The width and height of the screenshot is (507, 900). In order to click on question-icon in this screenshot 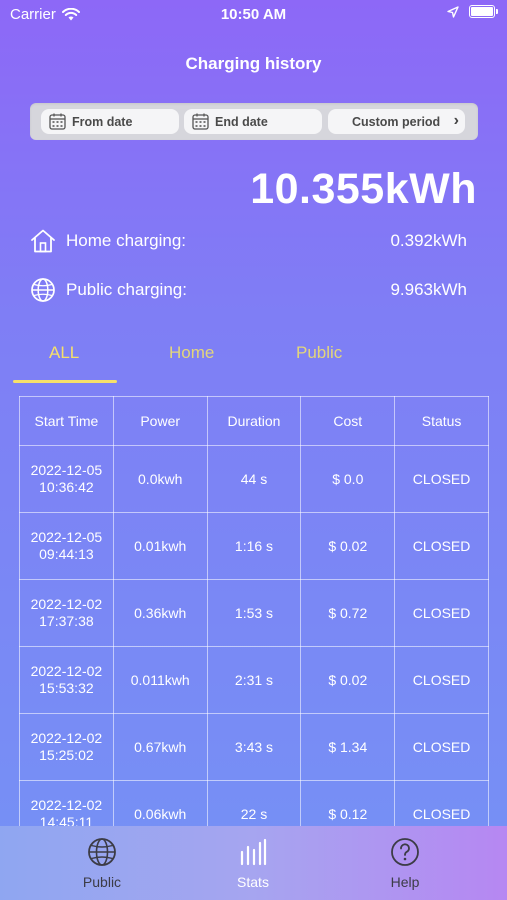, I will do `click(405, 852)`.